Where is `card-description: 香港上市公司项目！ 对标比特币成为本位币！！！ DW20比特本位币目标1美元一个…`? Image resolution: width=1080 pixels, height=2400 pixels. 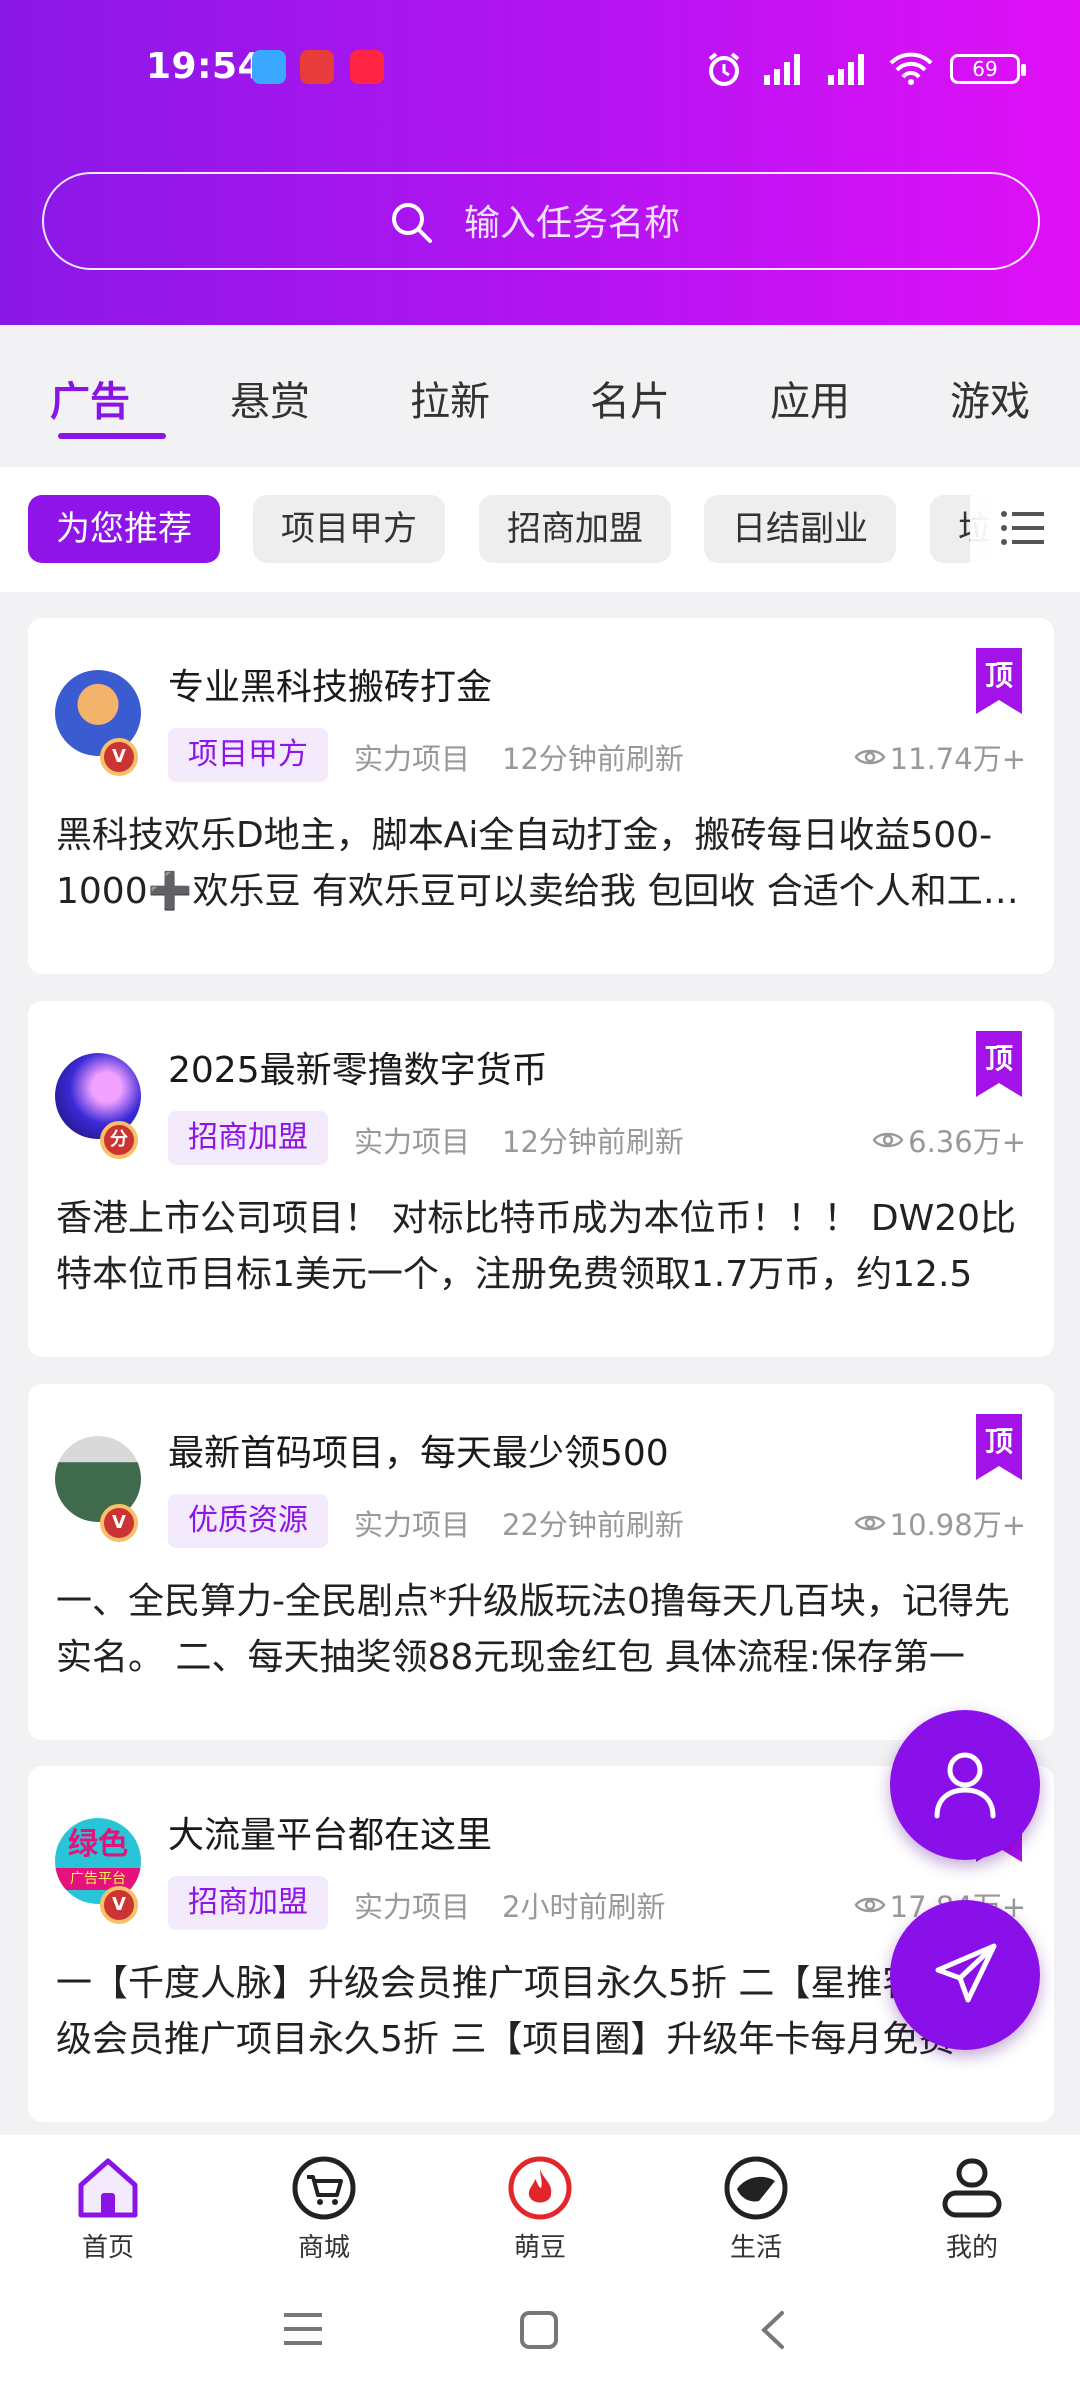
card-description: 香港上市公司项目！ 对标比特币成为本位币！！！ DW20比特本位币目标1美元一个… is located at coordinates (536, 1246).